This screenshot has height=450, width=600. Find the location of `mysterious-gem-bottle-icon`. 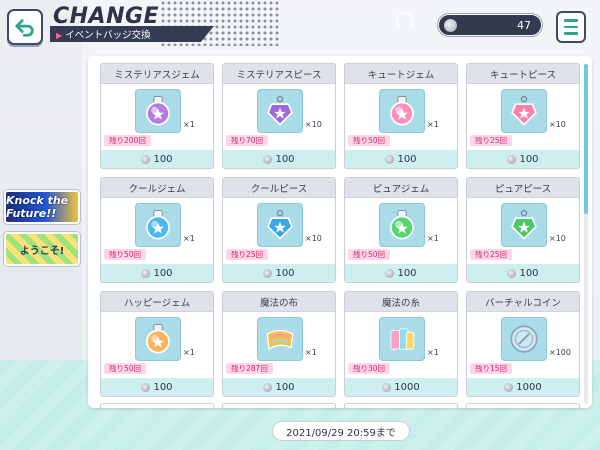

mysterious-gem-bottle-icon is located at coordinates (158, 111).